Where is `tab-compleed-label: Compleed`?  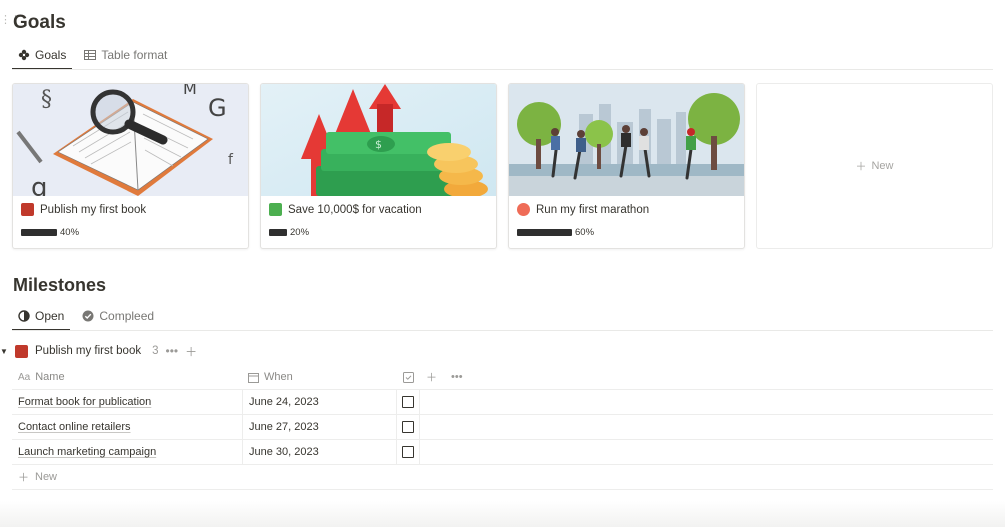
tab-compleed-label: Compleed is located at coordinates (127, 316).